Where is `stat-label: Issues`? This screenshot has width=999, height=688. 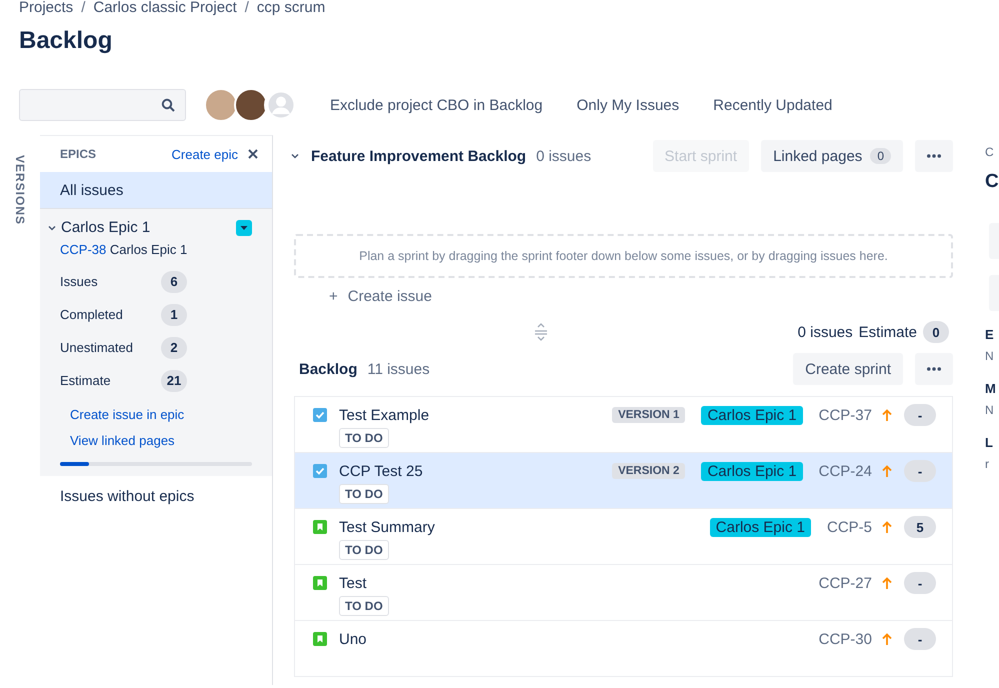
stat-label: Issues is located at coordinates (79, 281).